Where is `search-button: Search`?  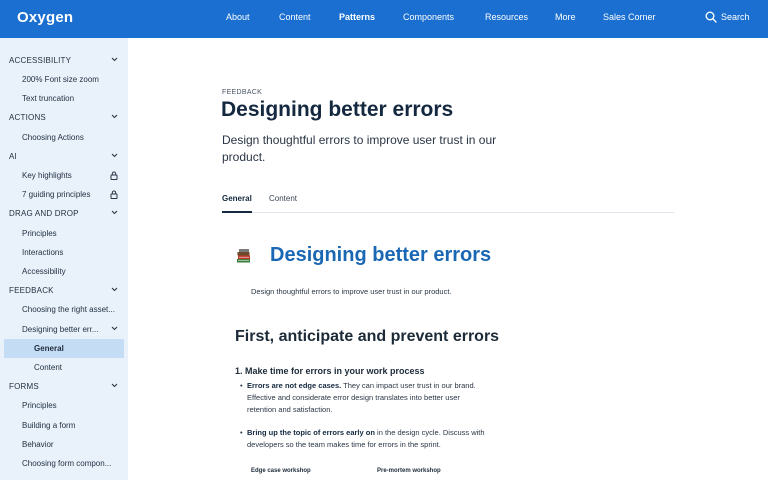
search-button: Search is located at coordinates (727, 17).